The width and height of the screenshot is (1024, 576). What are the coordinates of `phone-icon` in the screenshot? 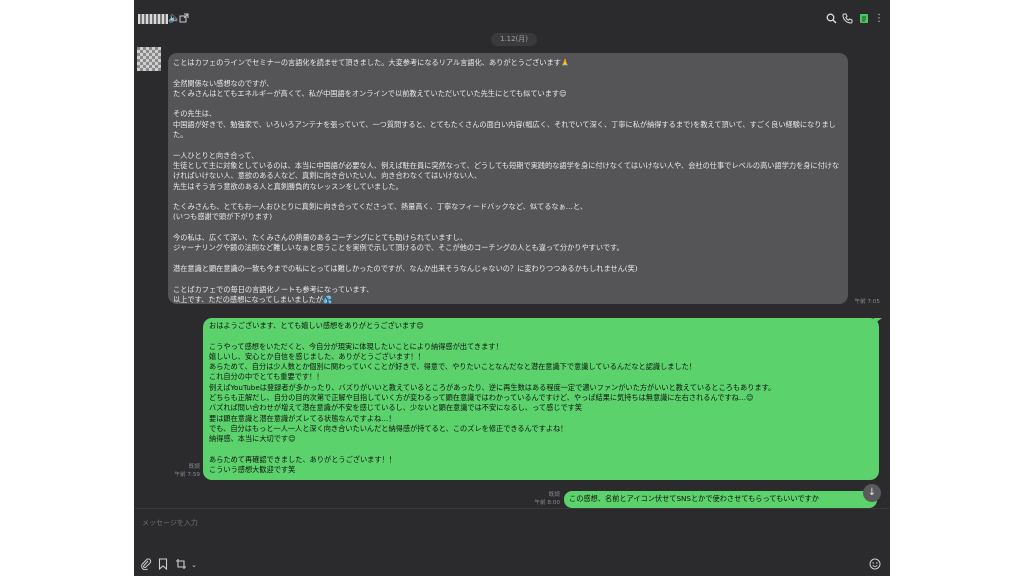 It's located at (848, 19).